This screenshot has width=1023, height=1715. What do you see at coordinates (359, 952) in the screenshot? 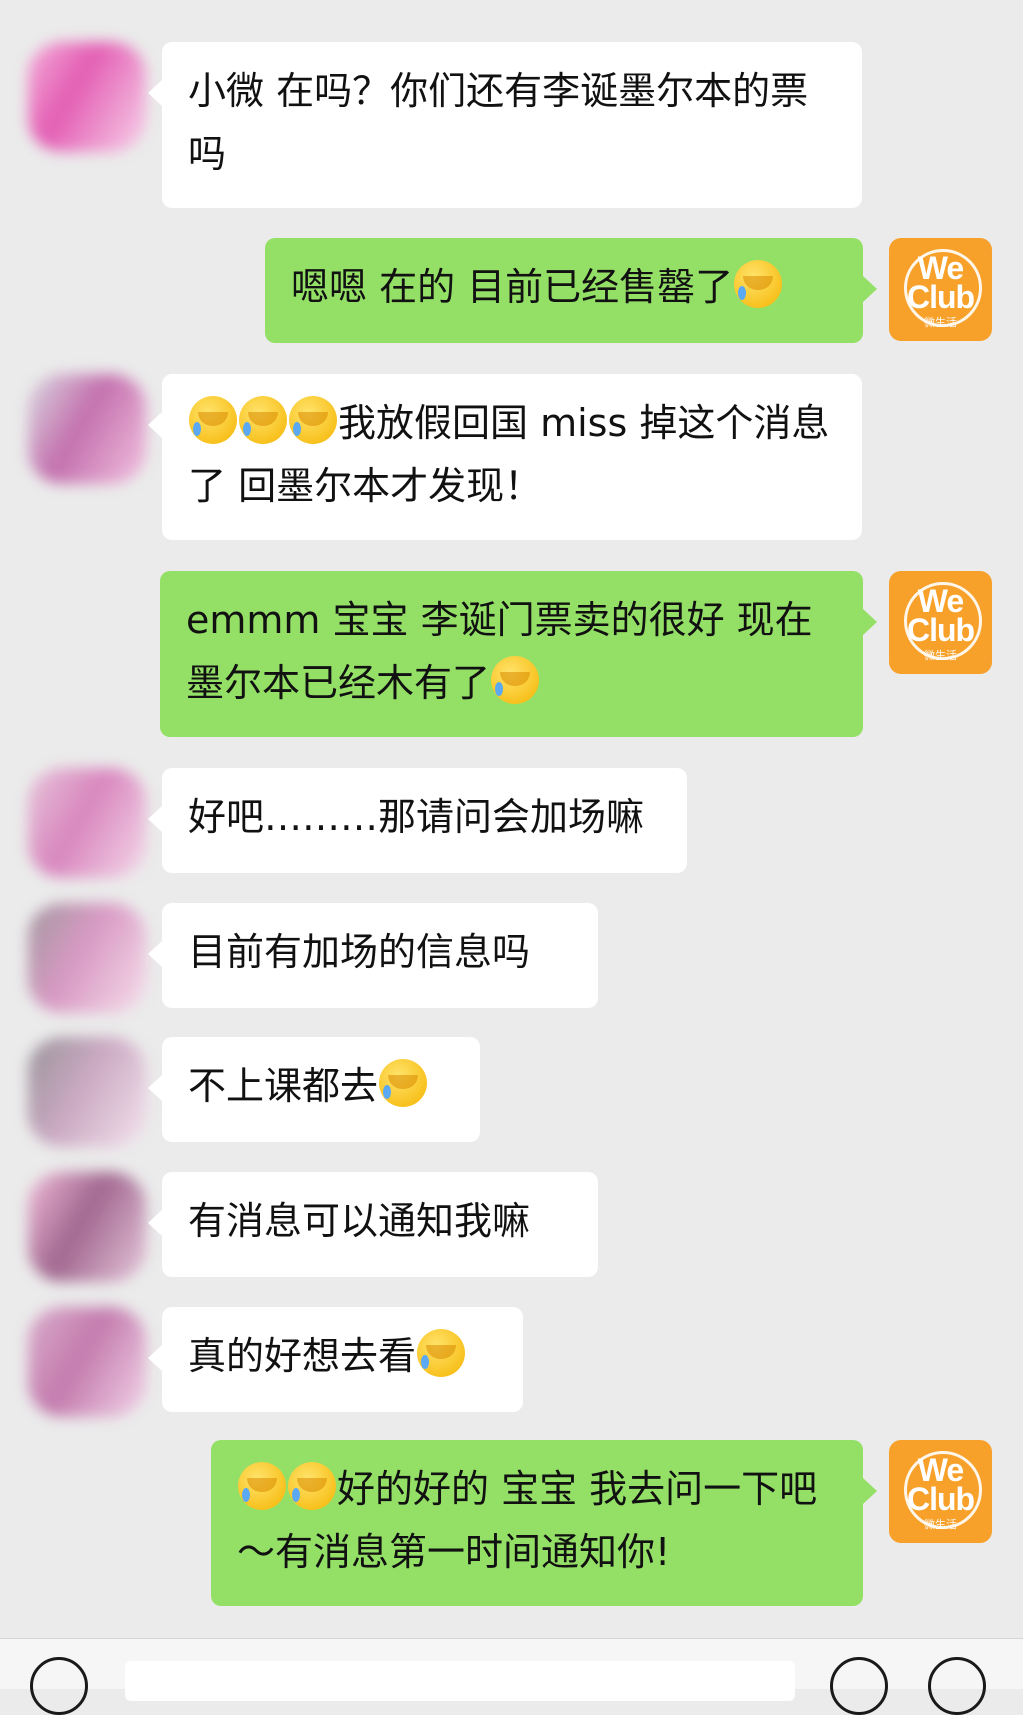
I see `message-text: 目前有加场的信息吗` at bounding box center [359, 952].